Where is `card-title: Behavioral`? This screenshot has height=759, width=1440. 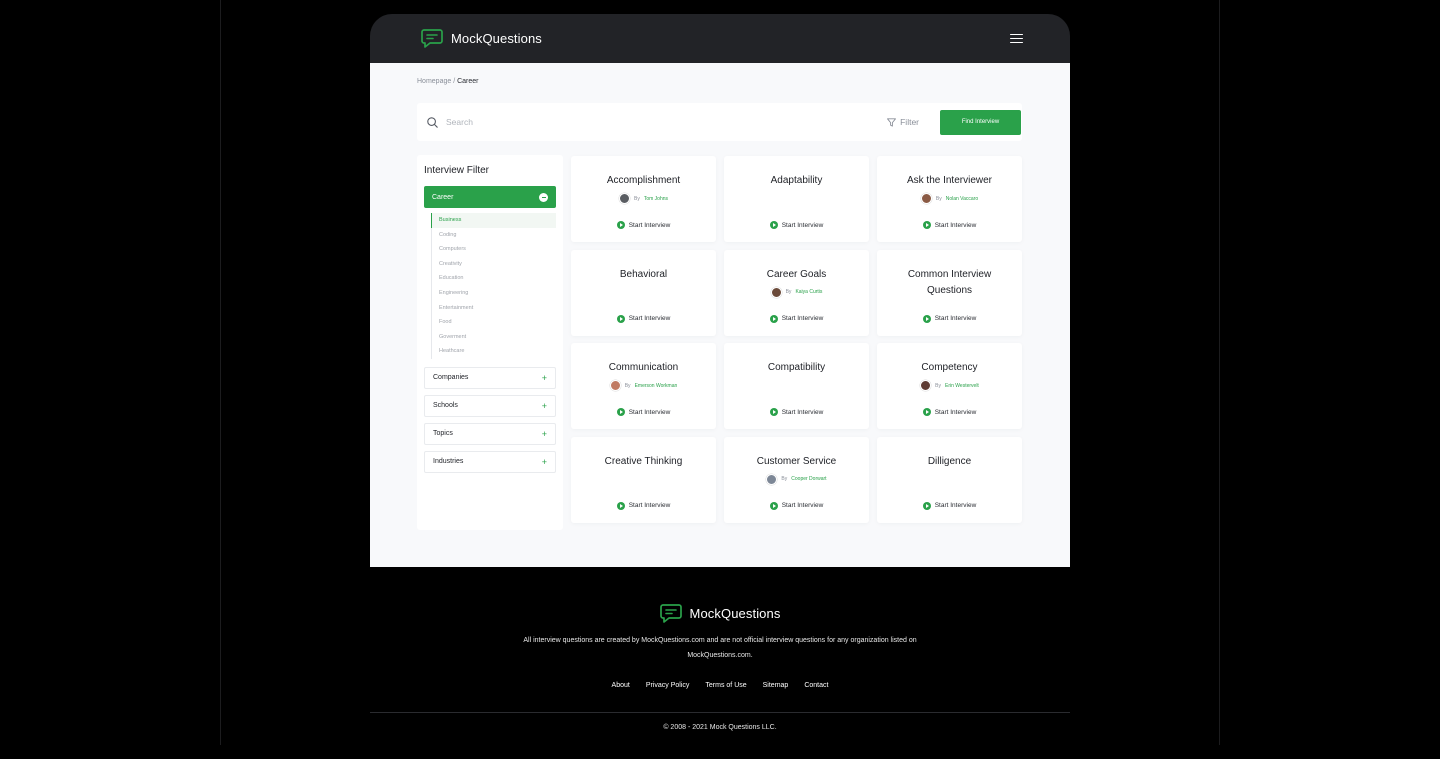
card-title: Behavioral is located at coordinates (643, 266).